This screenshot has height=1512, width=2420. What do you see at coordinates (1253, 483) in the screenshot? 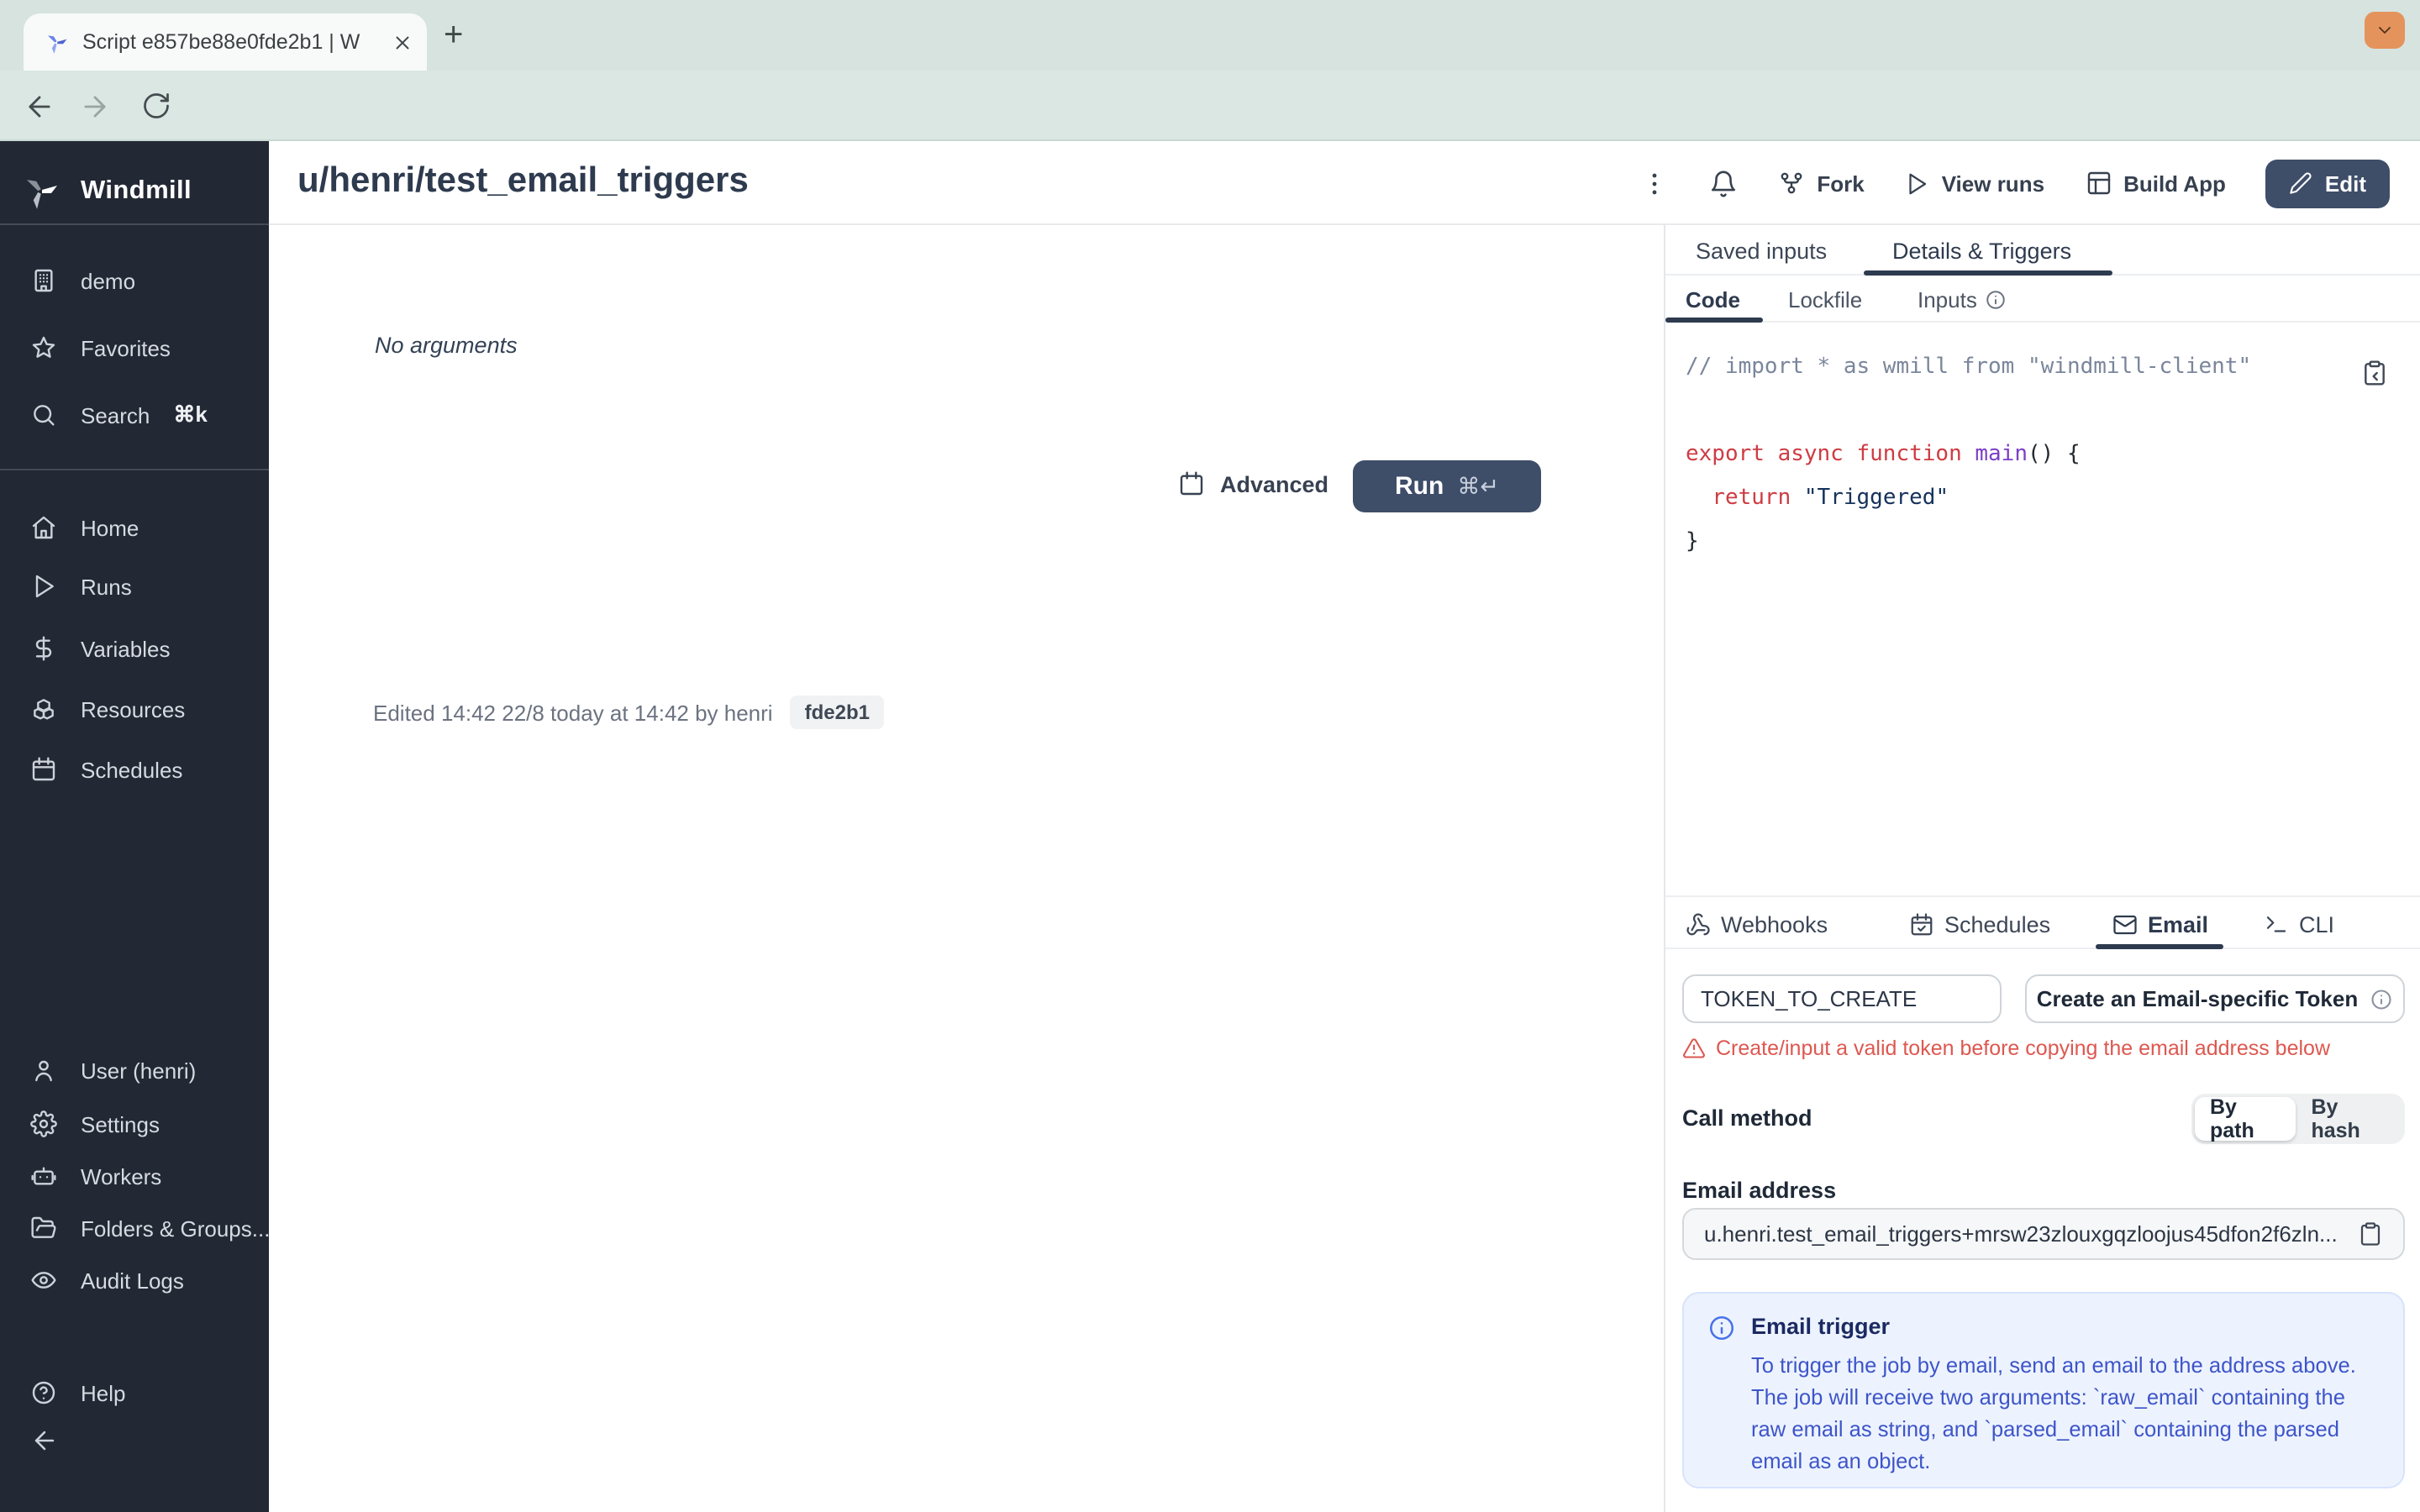
I see `advanced-button: Advanced` at bounding box center [1253, 483].